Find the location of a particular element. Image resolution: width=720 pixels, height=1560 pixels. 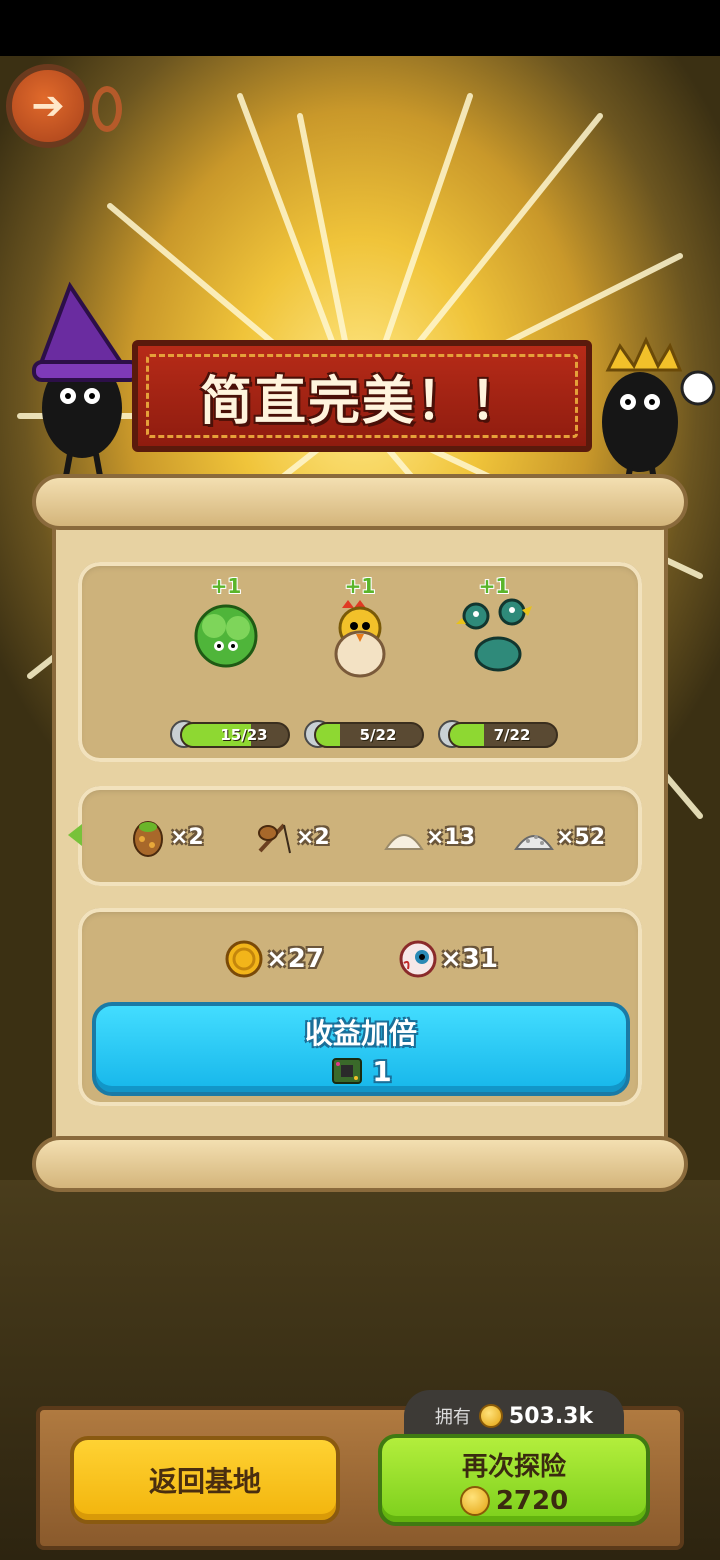

king-mascot-icon is located at coordinates (659, 414).